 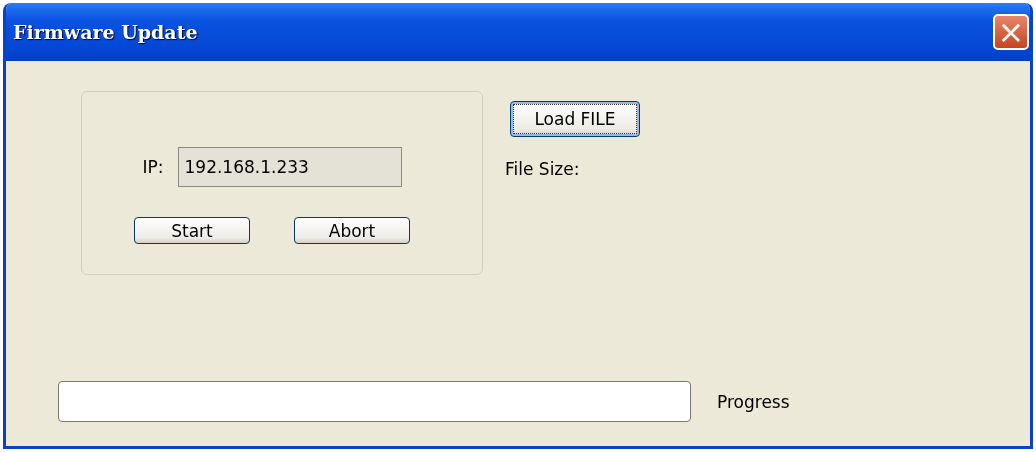 I want to click on ip-label: IP:, so click(x=153, y=167).